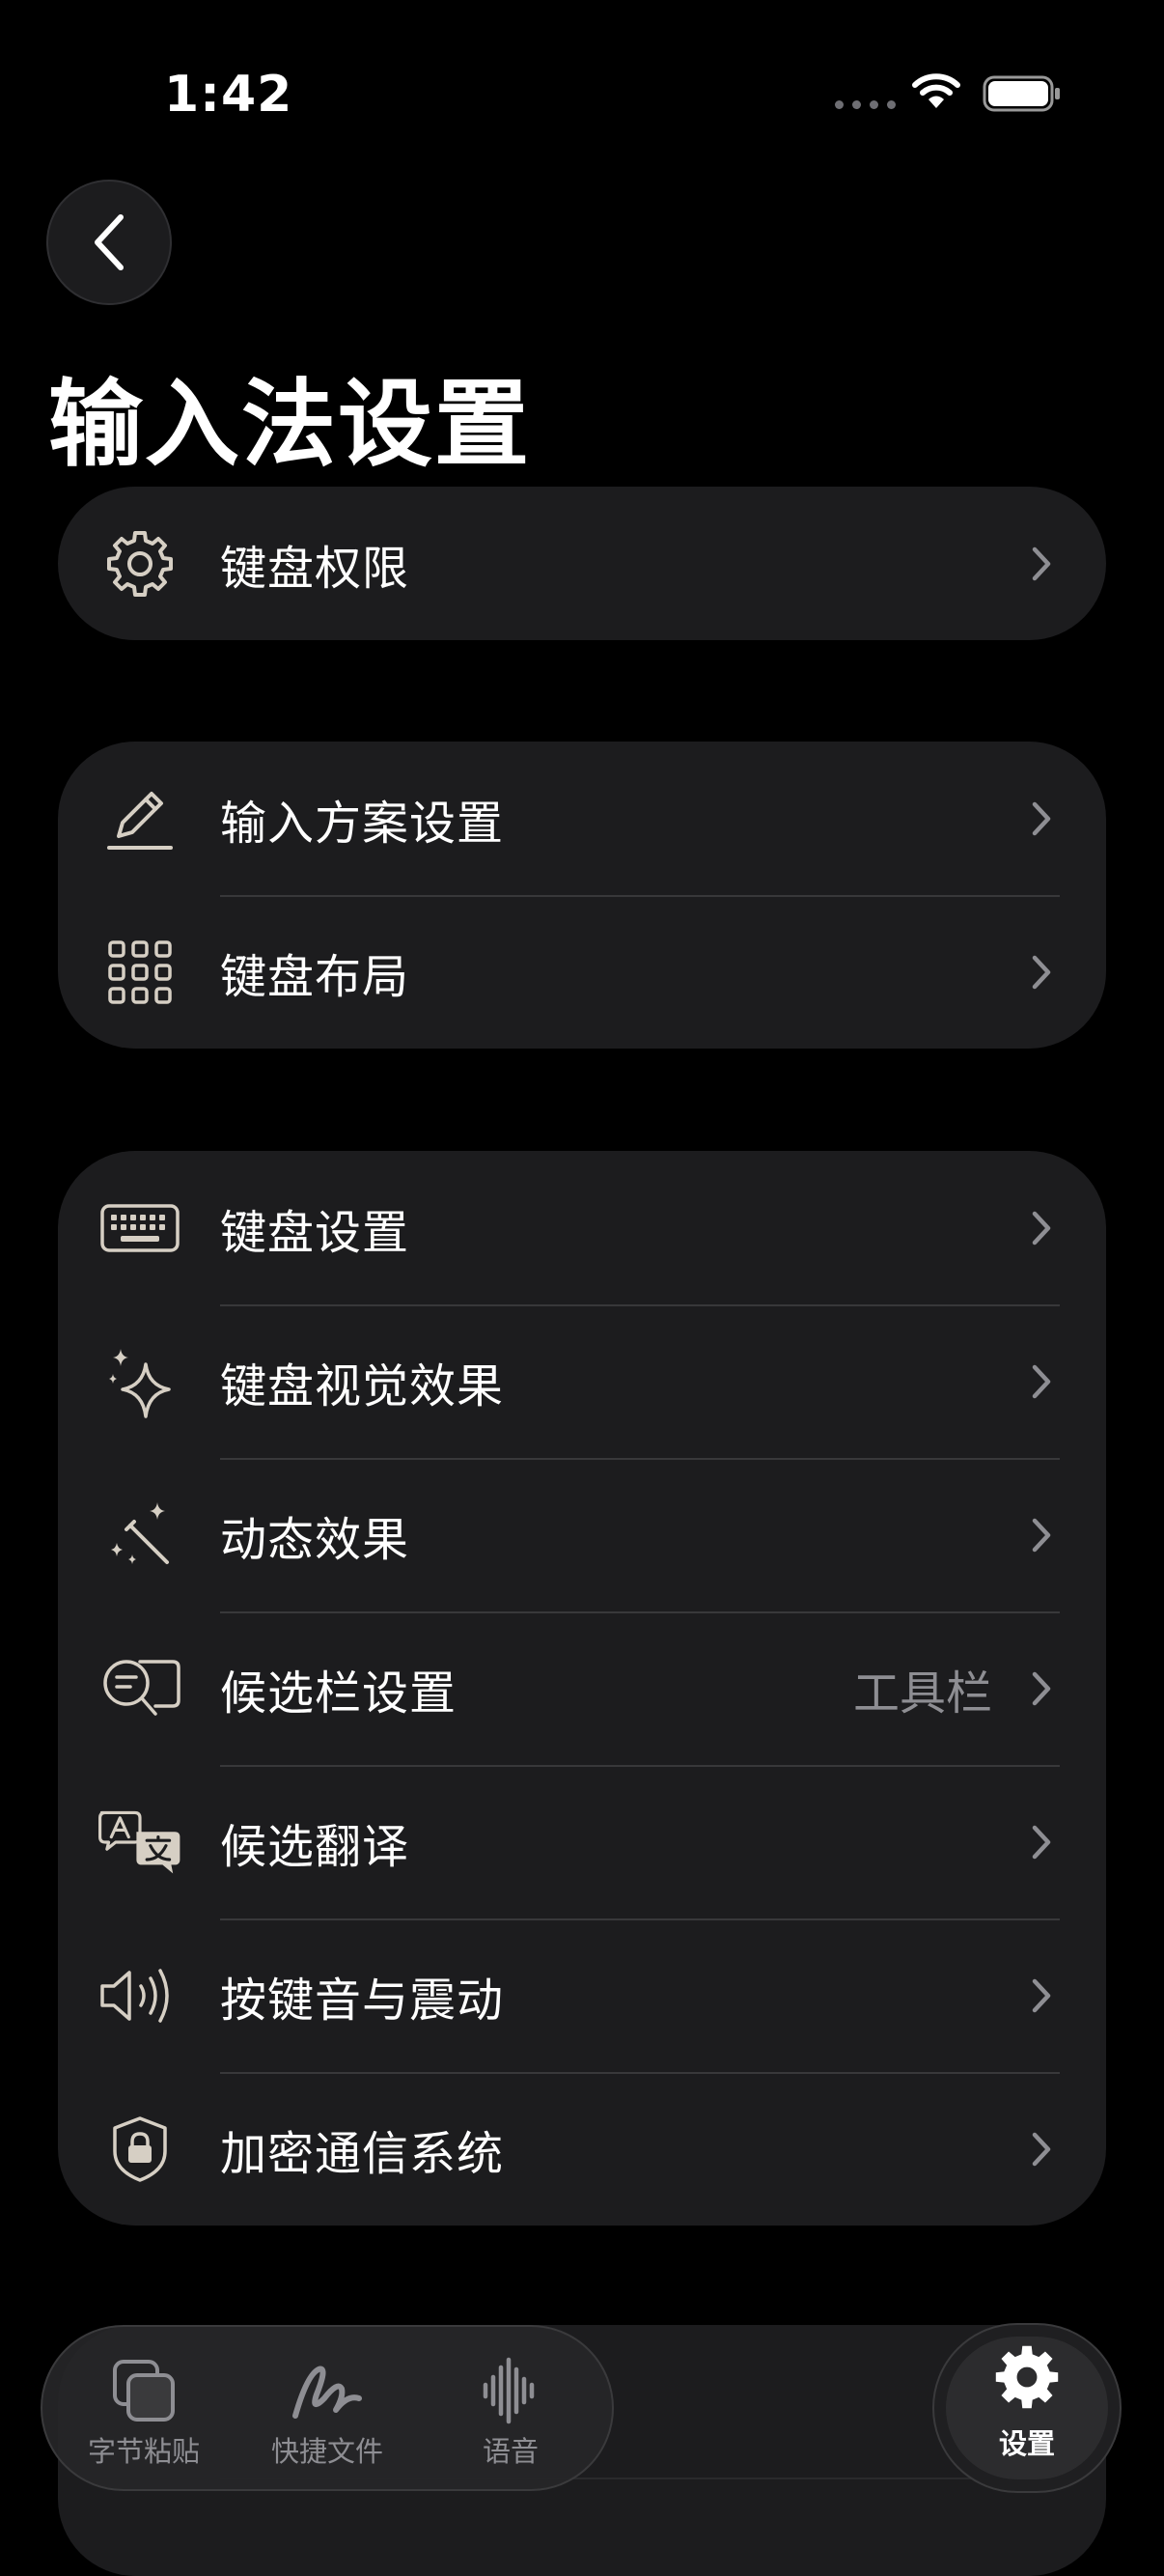  Describe the element at coordinates (582, 972) in the screenshot. I see `settings-row-keyboard-layout: 键盘布局` at that location.